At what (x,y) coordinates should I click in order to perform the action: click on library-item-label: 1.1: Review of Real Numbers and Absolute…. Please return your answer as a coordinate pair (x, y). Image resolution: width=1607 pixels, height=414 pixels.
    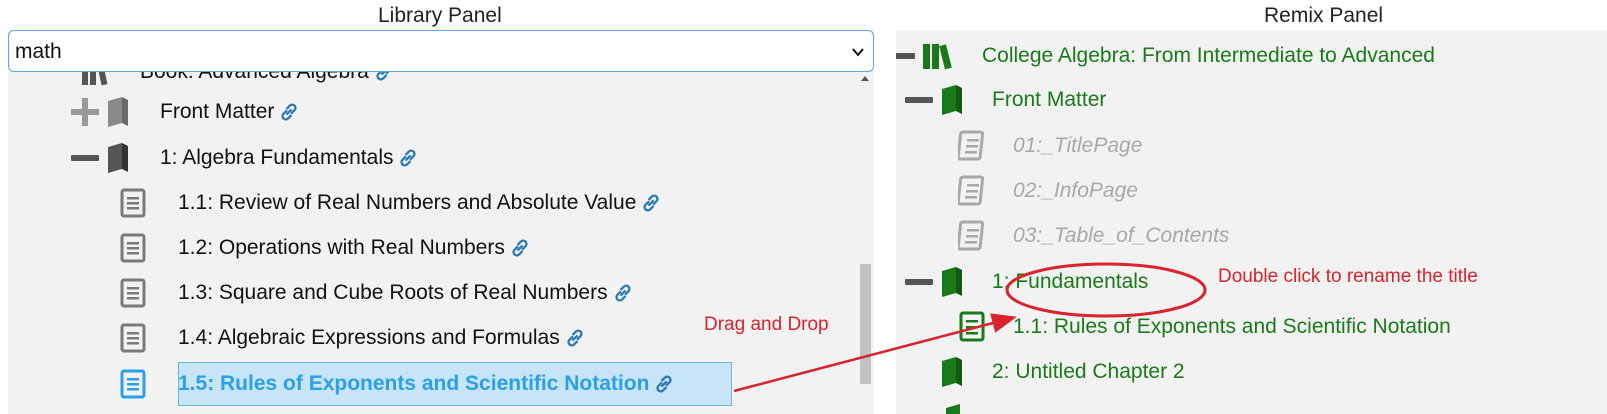
    Looking at the image, I should click on (407, 202).